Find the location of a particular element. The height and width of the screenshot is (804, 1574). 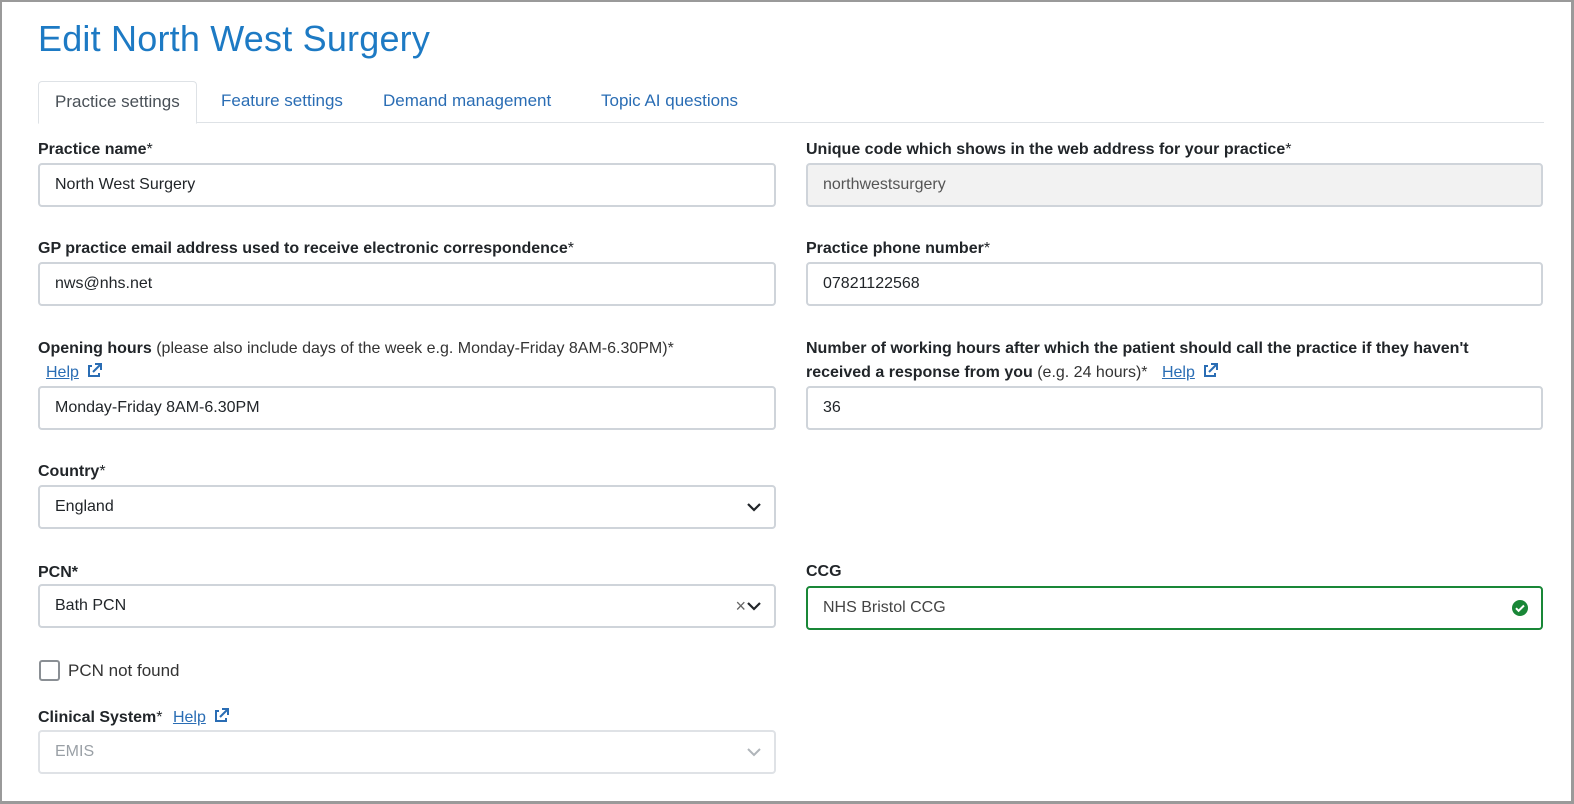

clinical-system-help-link: Help is located at coordinates (189, 717).